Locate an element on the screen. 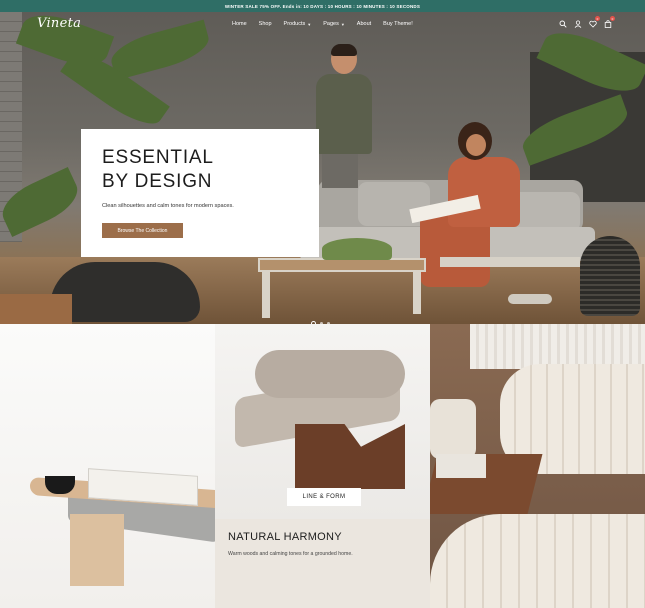 The width and height of the screenshot is (645, 608). cart-count-badge: 0 is located at coordinates (612, 18).